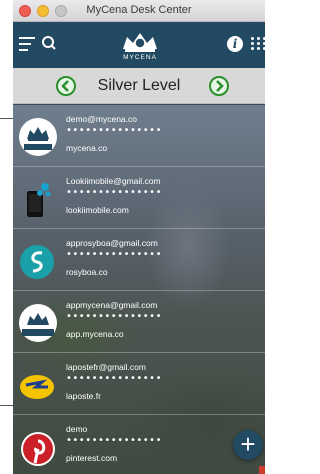  Describe the element at coordinates (106, 367) in the screenshot. I see `account-email: lapostefr@gmail.com` at that location.